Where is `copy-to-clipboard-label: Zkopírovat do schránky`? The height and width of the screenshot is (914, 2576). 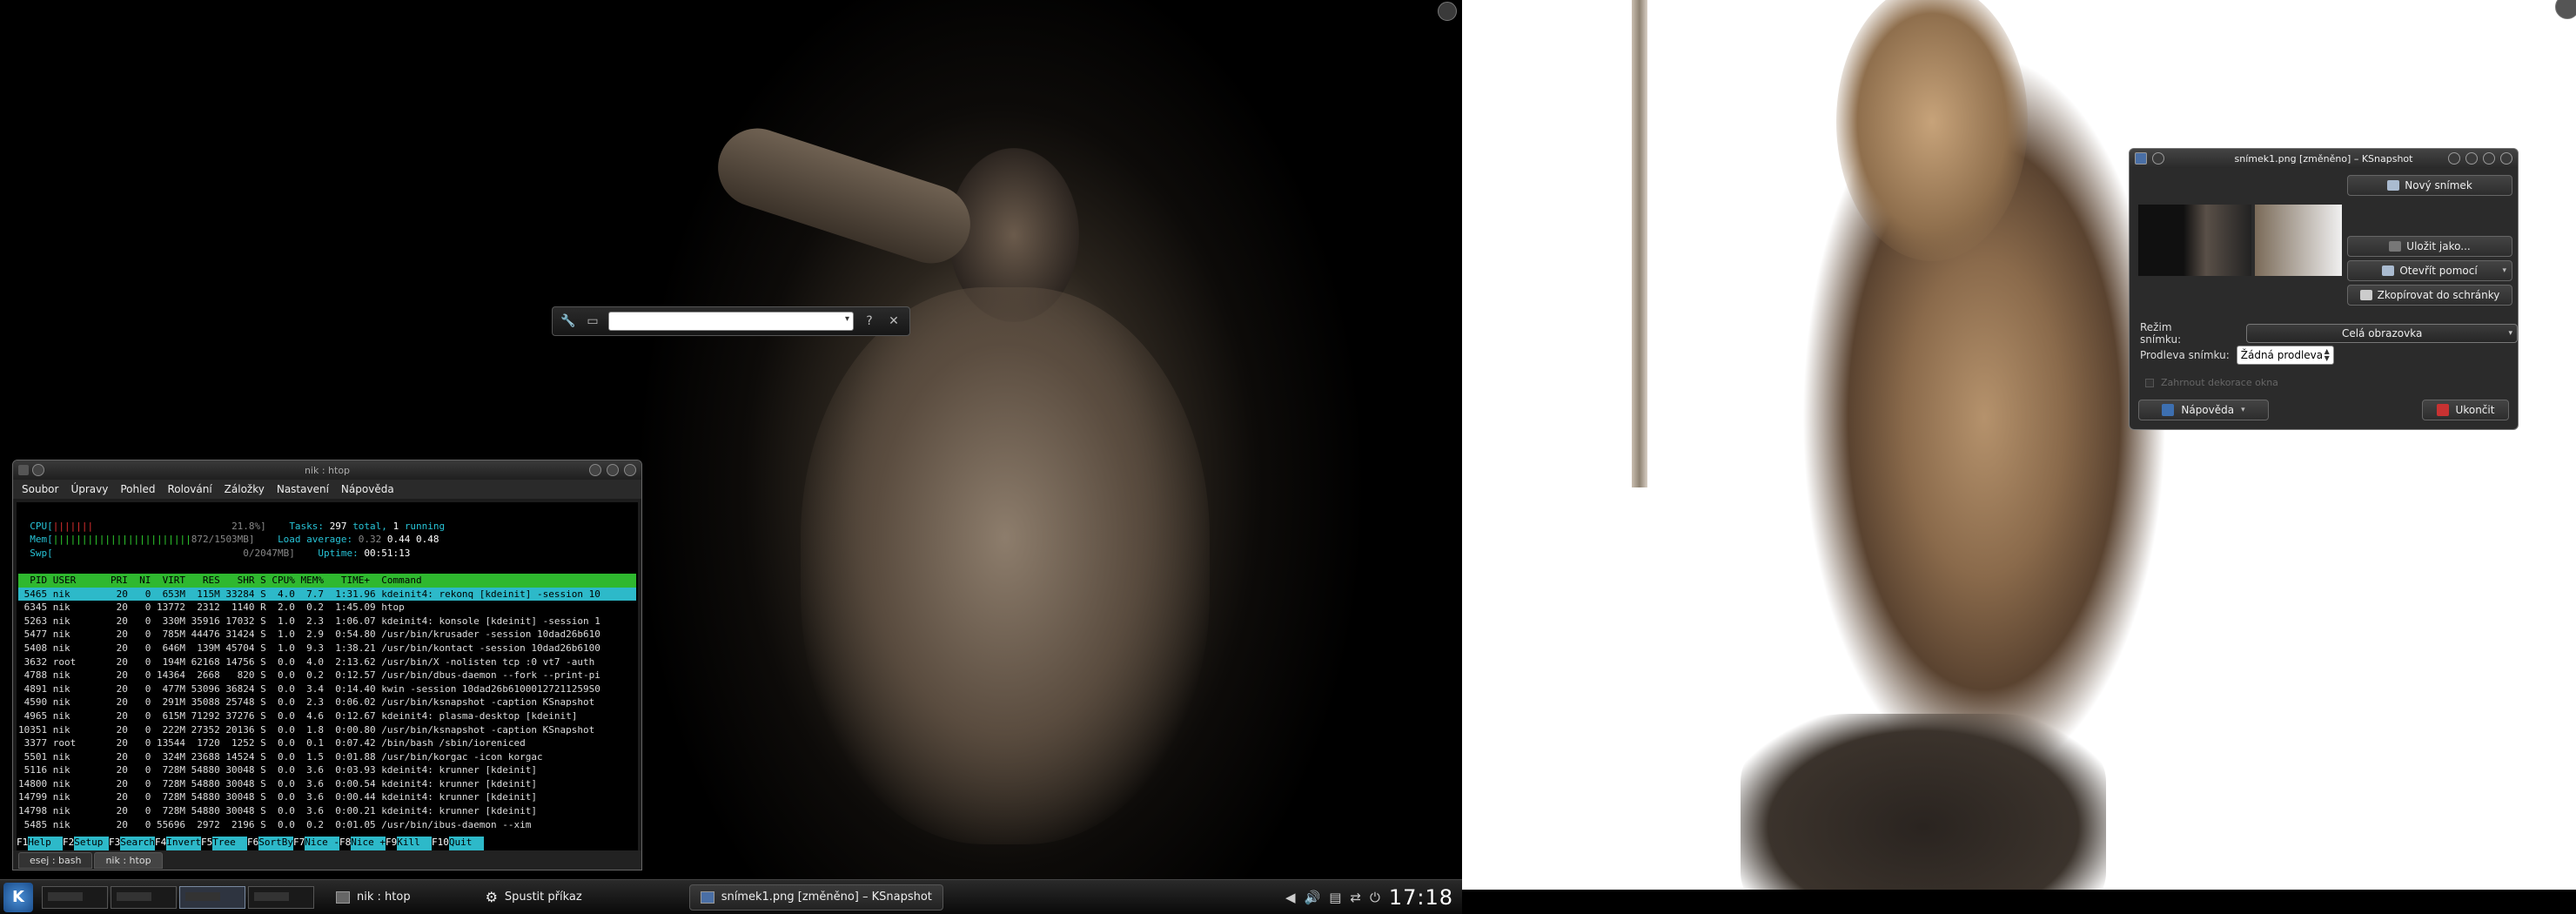 copy-to-clipboard-label: Zkopírovat do schránky is located at coordinates (2438, 295).